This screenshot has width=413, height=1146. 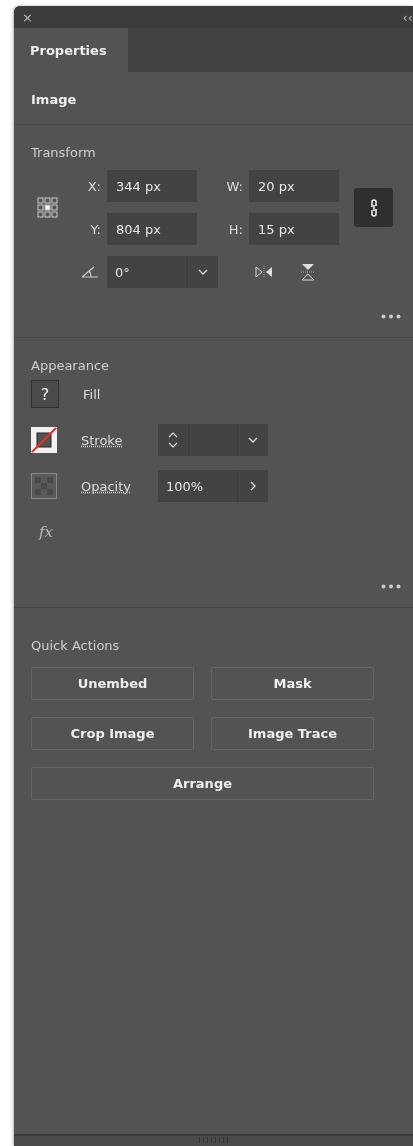 What do you see at coordinates (235, 186) in the screenshot?
I see `width-label: W:` at bounding box center [235, 186].